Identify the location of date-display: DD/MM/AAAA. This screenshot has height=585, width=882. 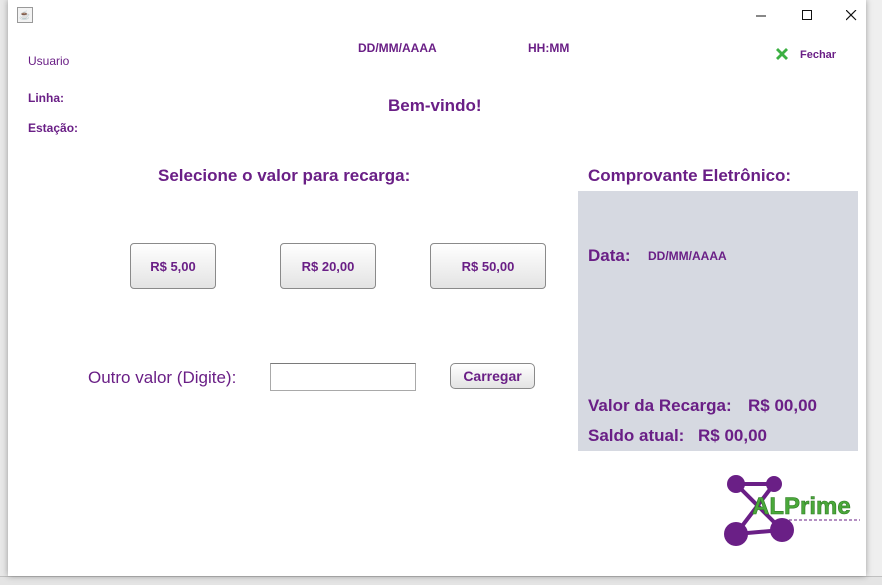
(397, 48).